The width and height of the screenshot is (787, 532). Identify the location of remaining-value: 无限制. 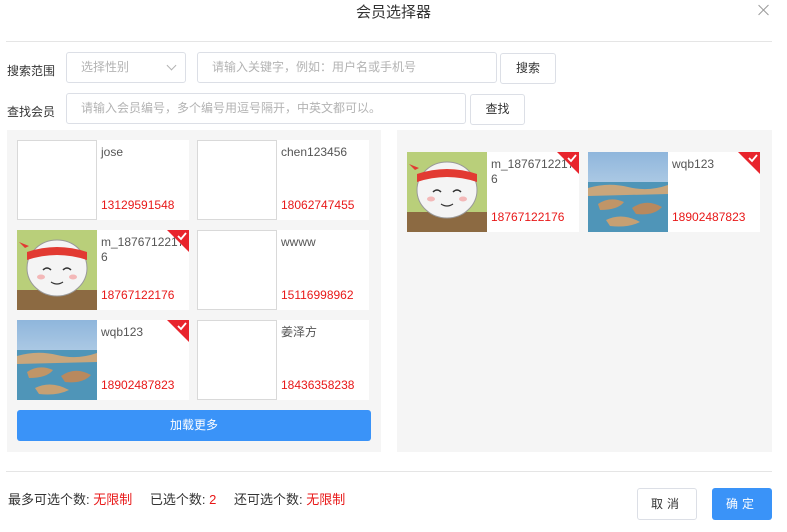
(326, 499).